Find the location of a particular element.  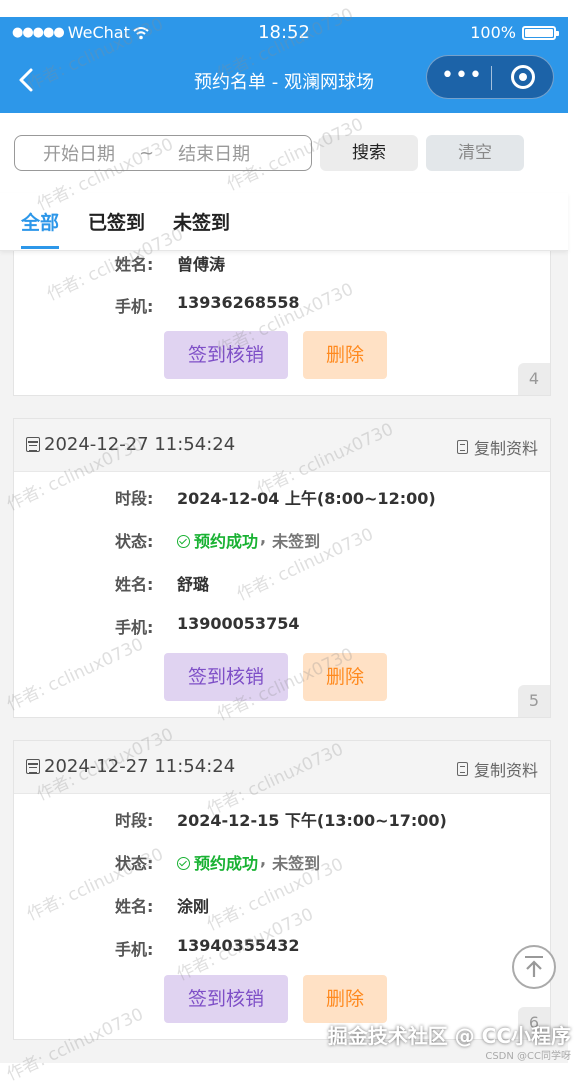

phone-value: 13900053754 is located at coordinates (238, 623).